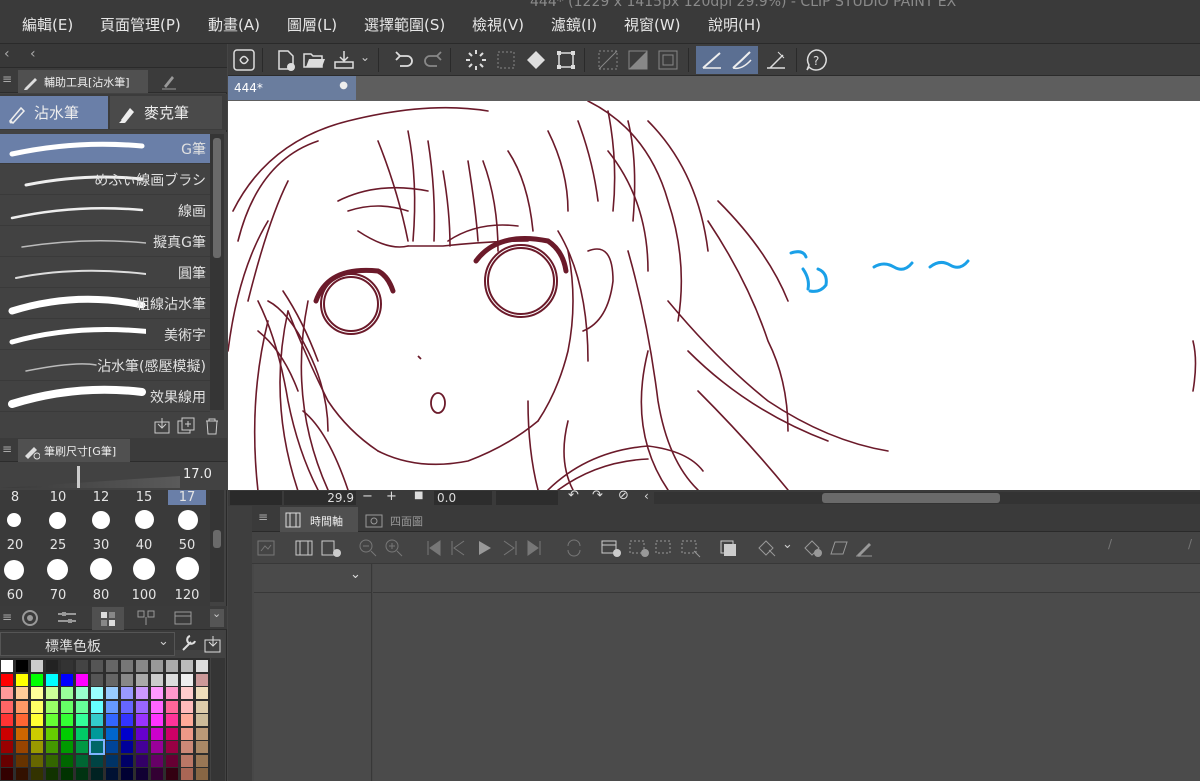 The image size is (1200, 781). I want to click on color-set-dropdown: 標準色板 ⌄, so click(87, 644).